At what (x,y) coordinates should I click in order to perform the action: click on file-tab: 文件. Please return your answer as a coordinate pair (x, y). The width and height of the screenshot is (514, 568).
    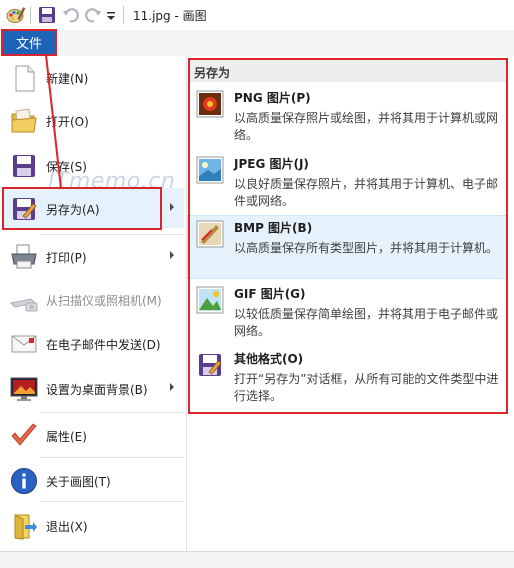
    Looking at the image, I should click on (29, 42).